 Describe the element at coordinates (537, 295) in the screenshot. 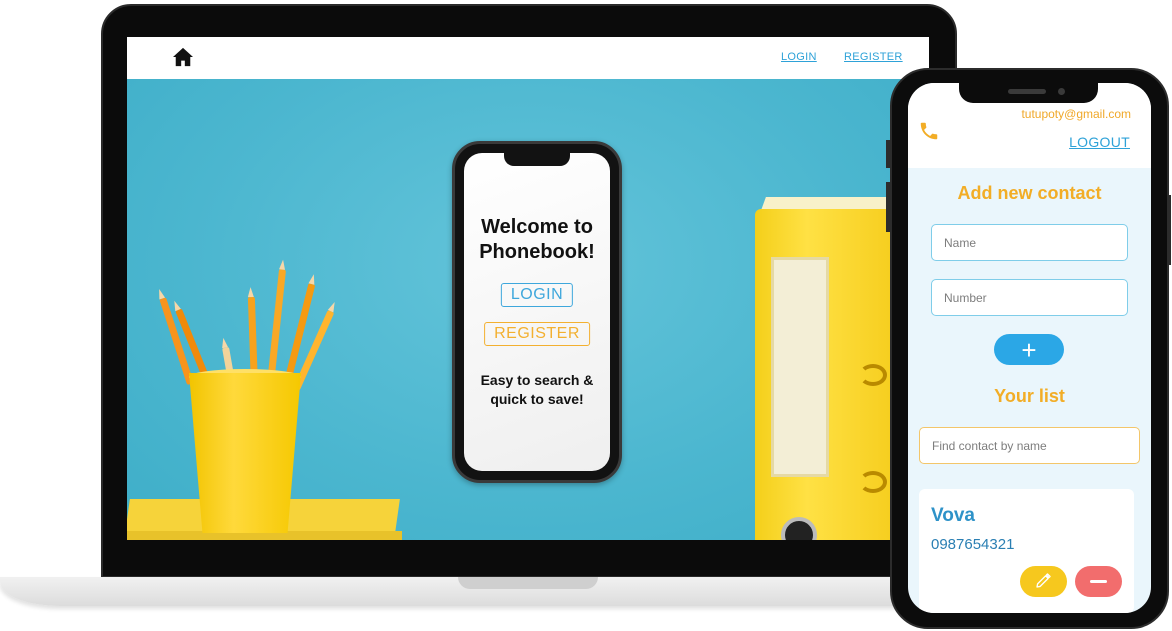

I see `login-button: LOGIN` at that location.